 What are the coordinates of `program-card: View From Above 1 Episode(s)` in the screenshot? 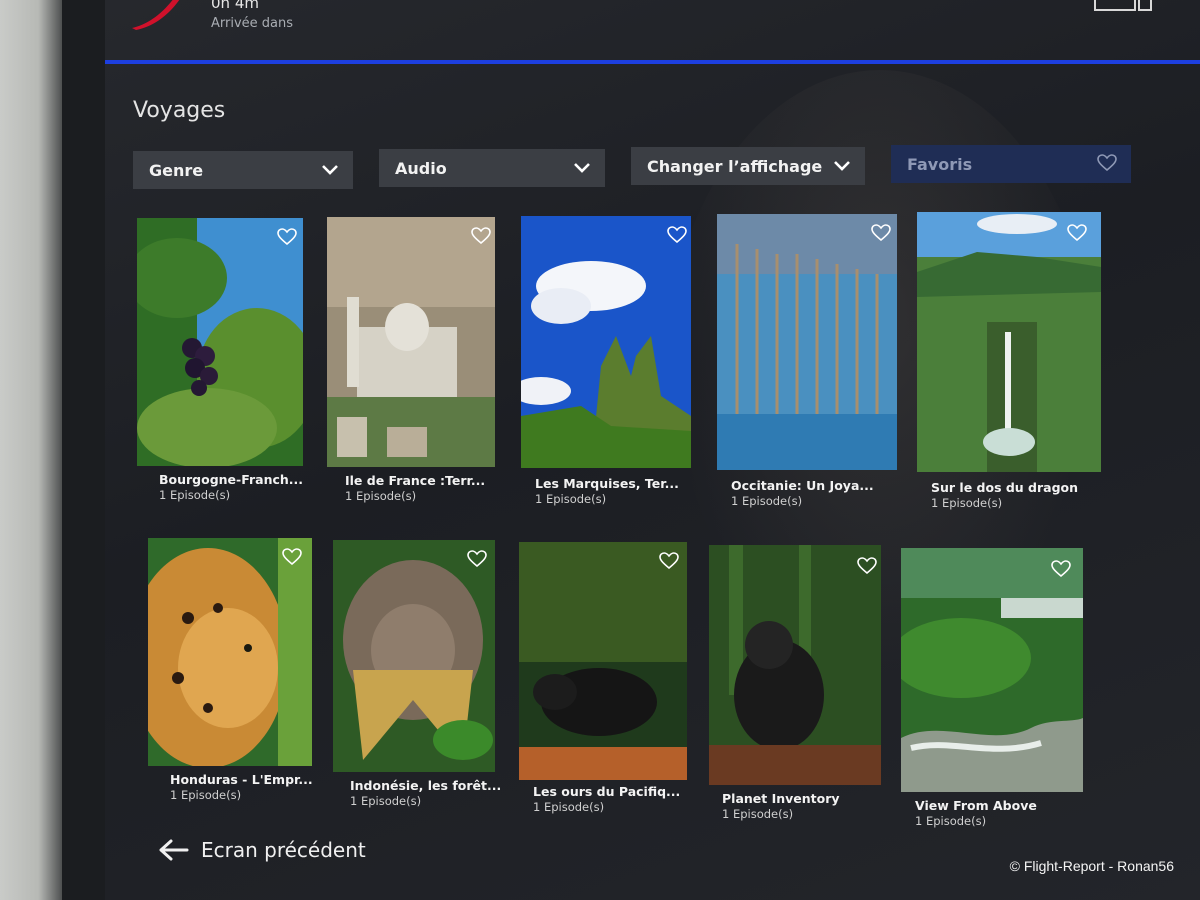 It's located at (993, 688).